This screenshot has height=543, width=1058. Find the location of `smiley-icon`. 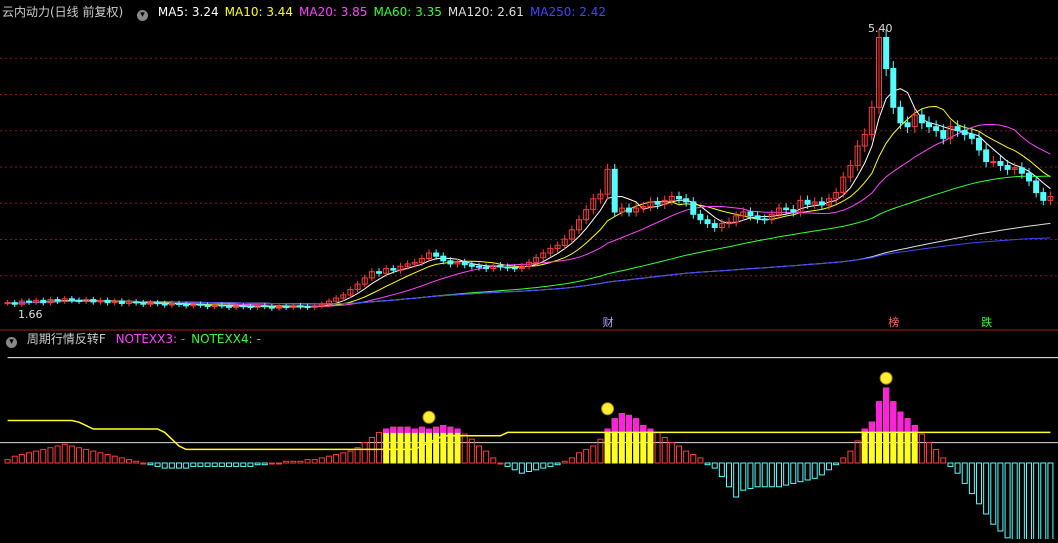

smiley-icon is located at coordinates (608, 409).